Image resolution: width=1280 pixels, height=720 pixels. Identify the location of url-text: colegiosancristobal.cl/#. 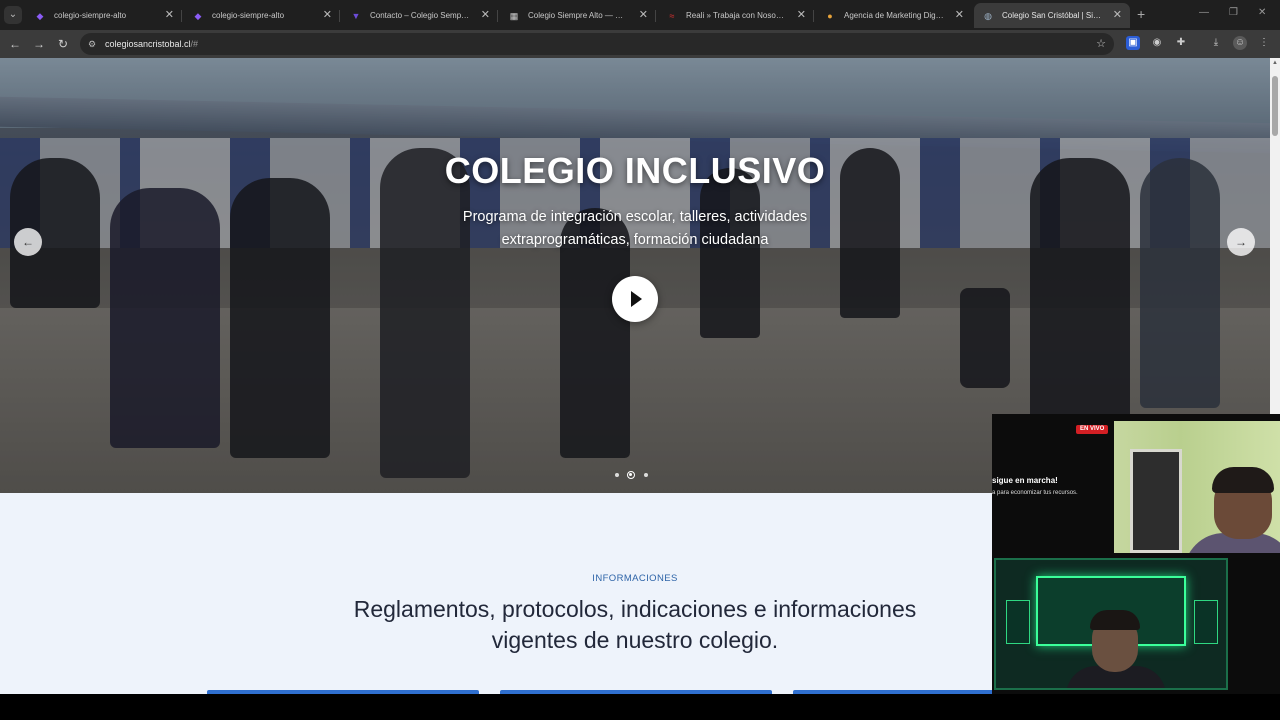
(152, 44).